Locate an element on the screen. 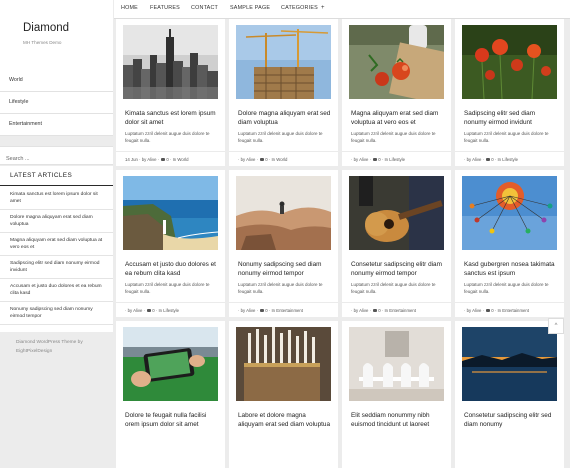  site-title: Diamond is located at coordinates (46, 28).